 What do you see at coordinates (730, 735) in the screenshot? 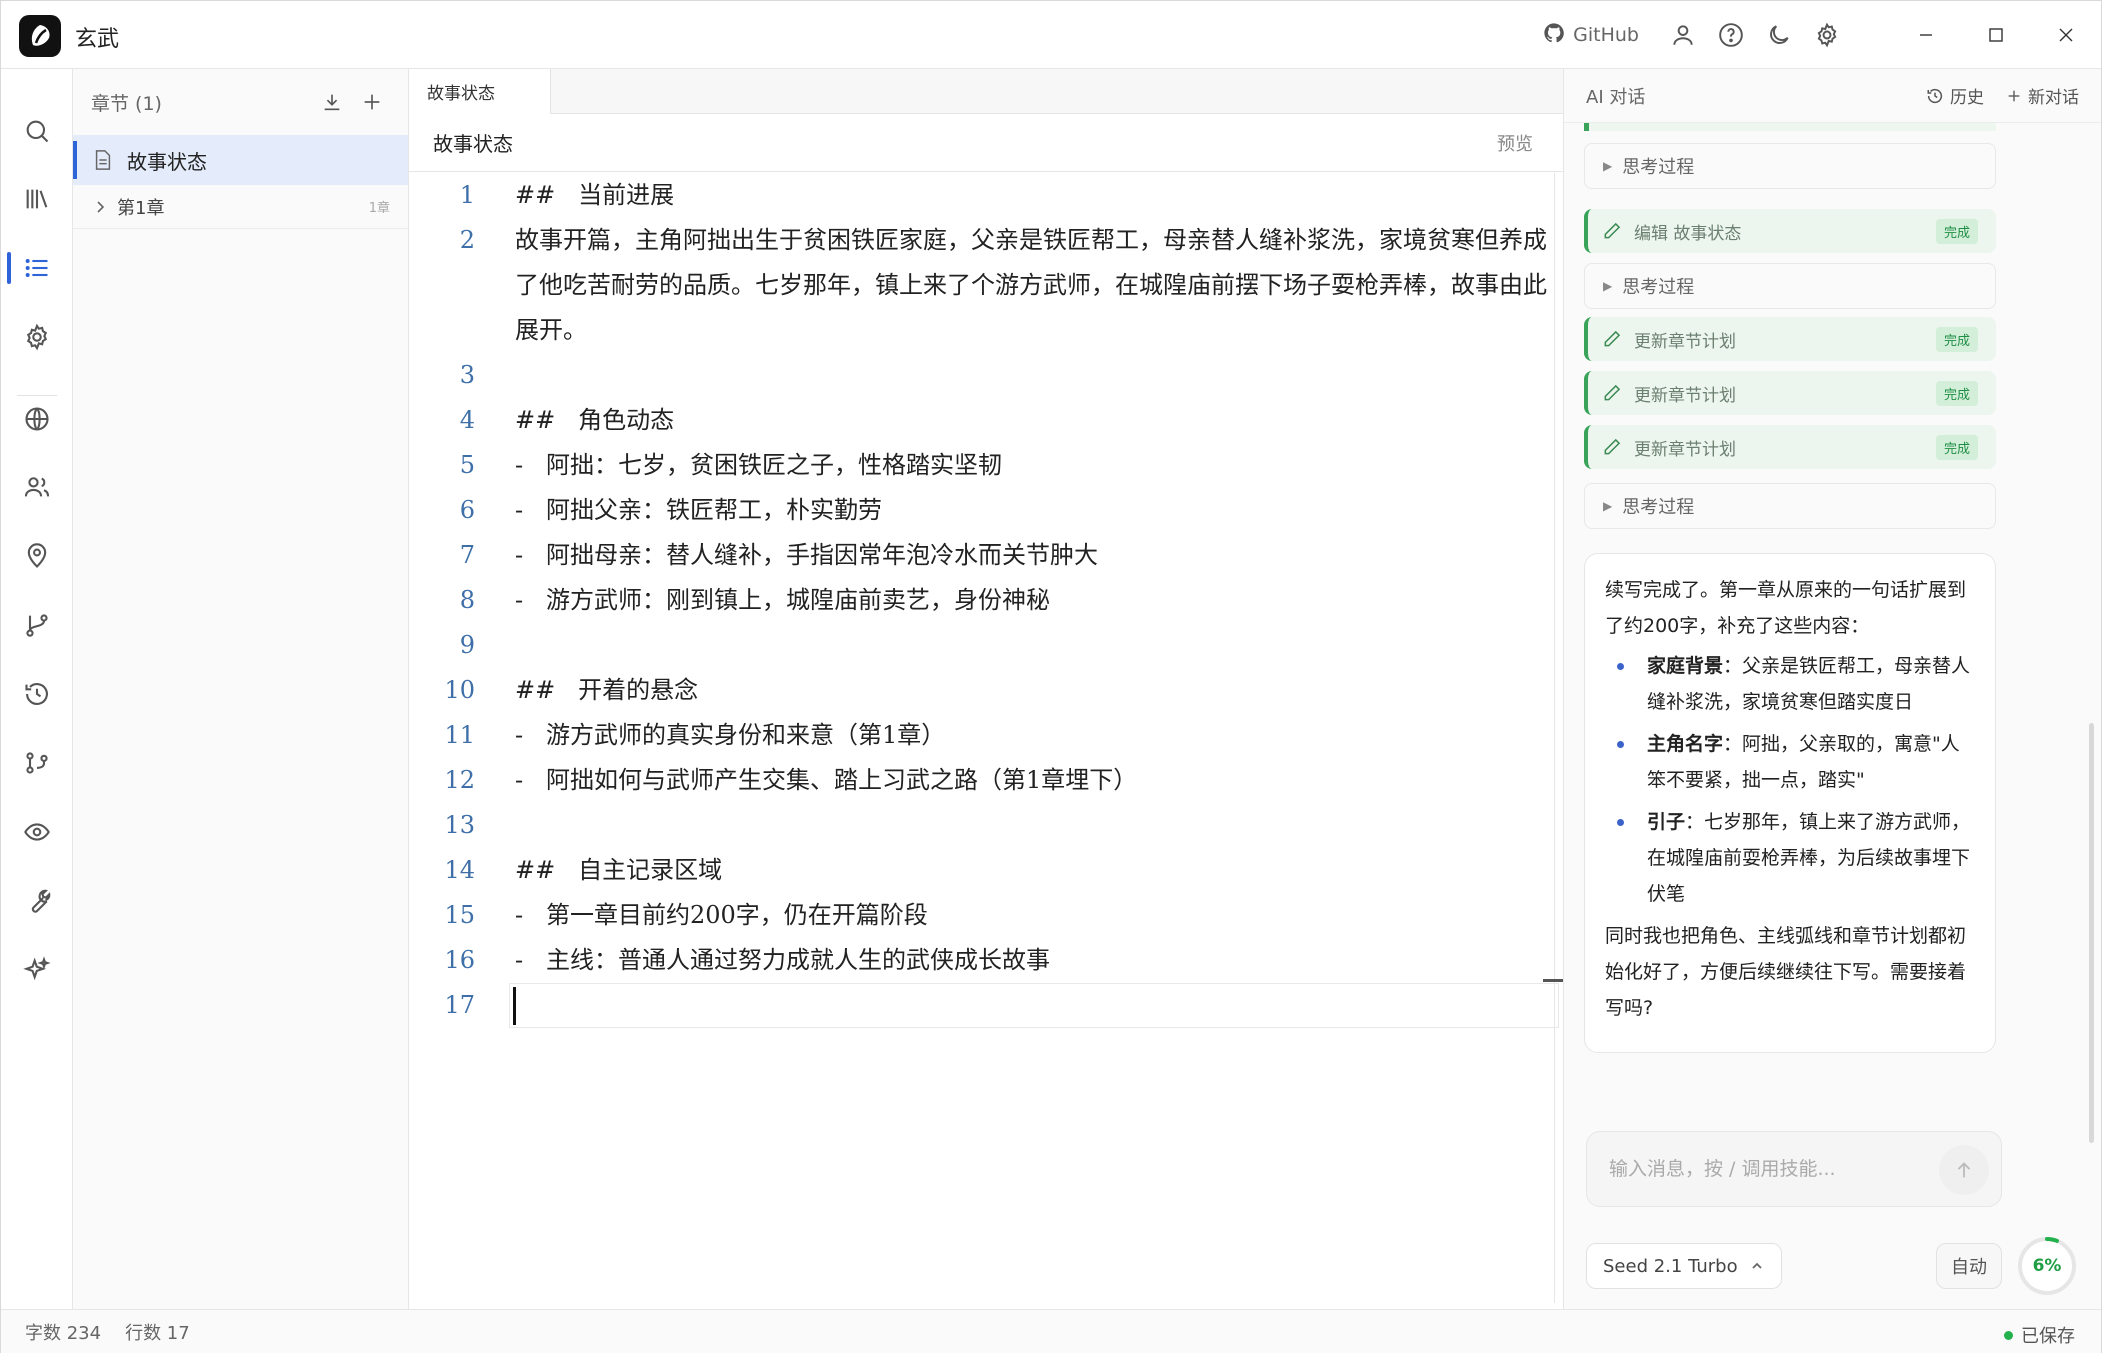
I see `line-text: - 游方武师的真实身份和来意（第1章）` at bounding box center [730, 735].